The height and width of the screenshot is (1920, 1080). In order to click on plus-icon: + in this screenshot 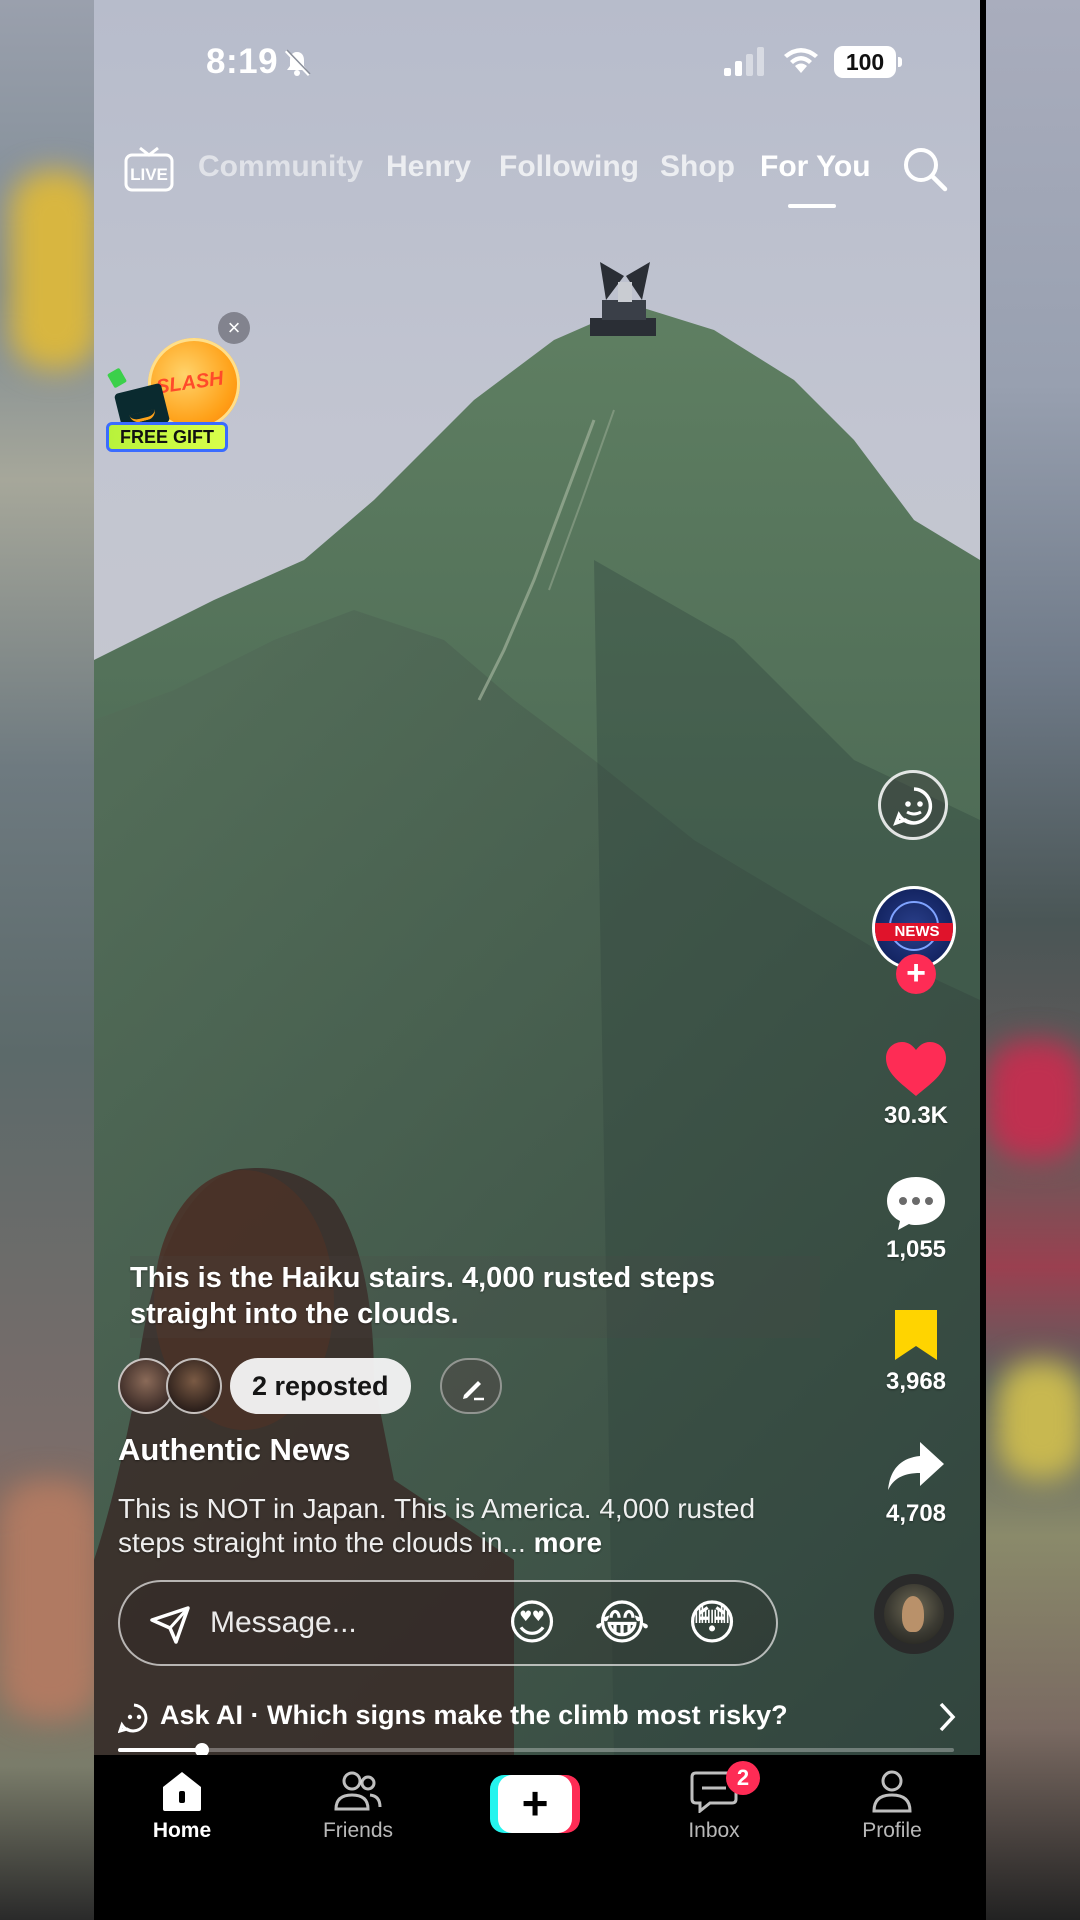, I will do `click(535, 1804)`.